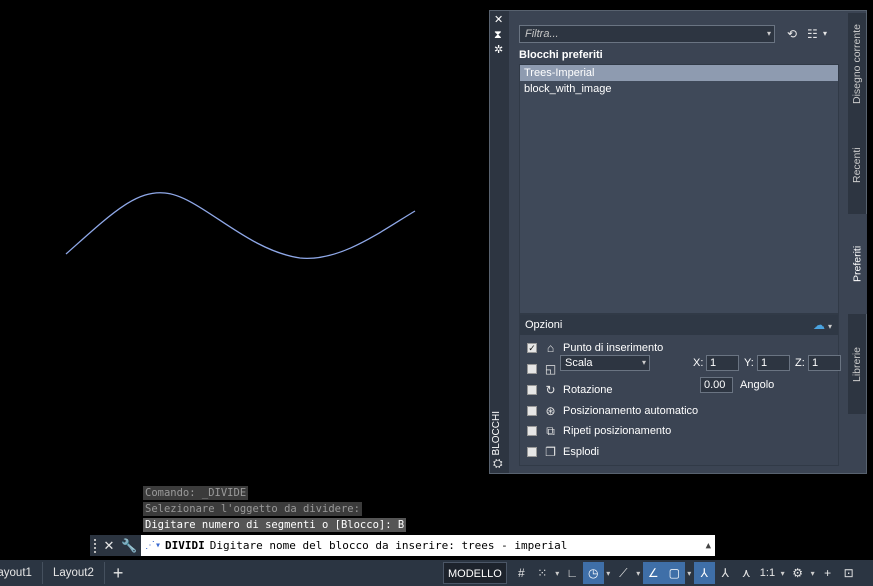 The width and height of the screenshot is (873, 586). I want to click on scale-icon: ◱, so click(550, 369).